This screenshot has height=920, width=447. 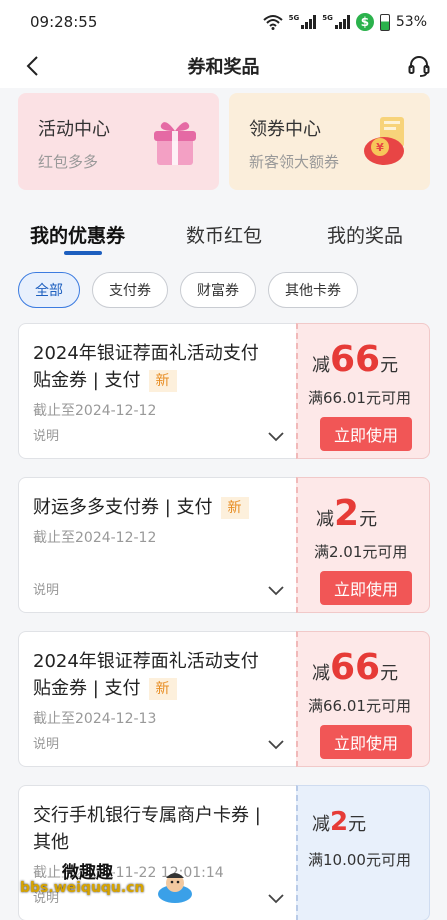 I want to click on chip-all: 全部, so click(x=49, y=290).